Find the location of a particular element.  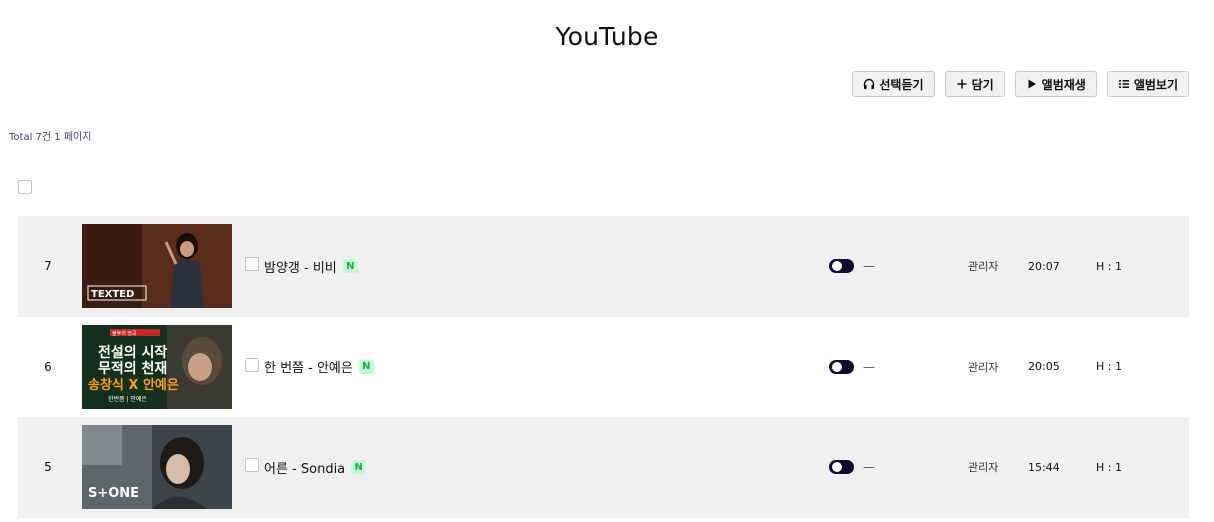

select-listen-button: 선택듣기 is located at coordinates (893, 84).